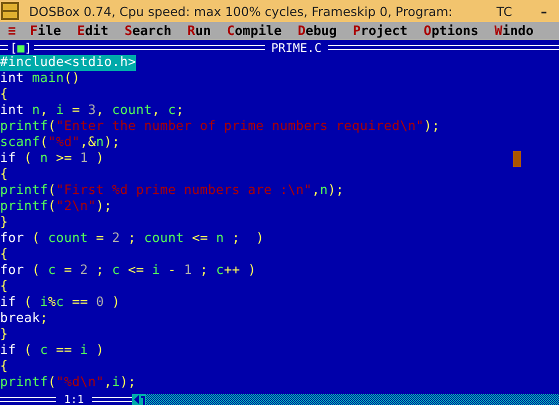  I want to click on cursor-position: 1:1, so click(74, 399).